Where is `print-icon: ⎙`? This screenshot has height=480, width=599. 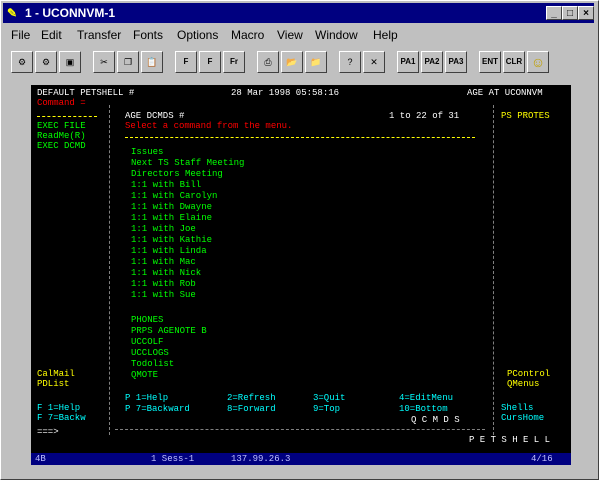 print-icon: ⎙ is located at coordinates (268, 62).